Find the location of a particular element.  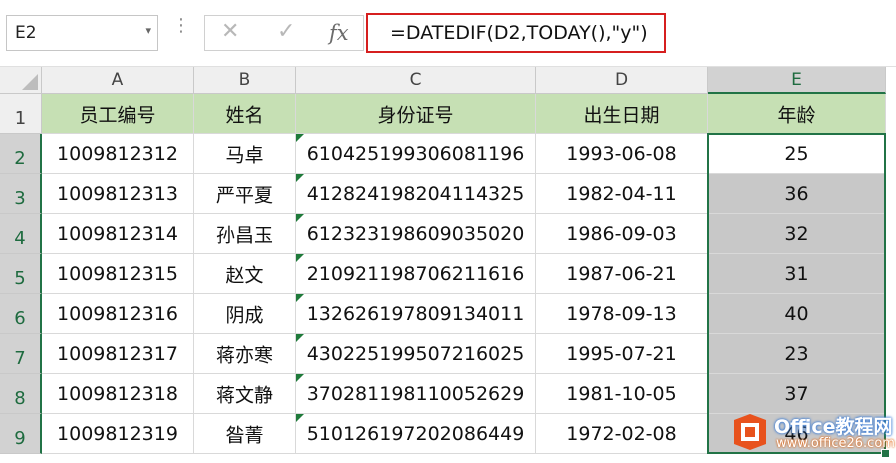

cell-value: 31 is located at coordinates (796, 273).